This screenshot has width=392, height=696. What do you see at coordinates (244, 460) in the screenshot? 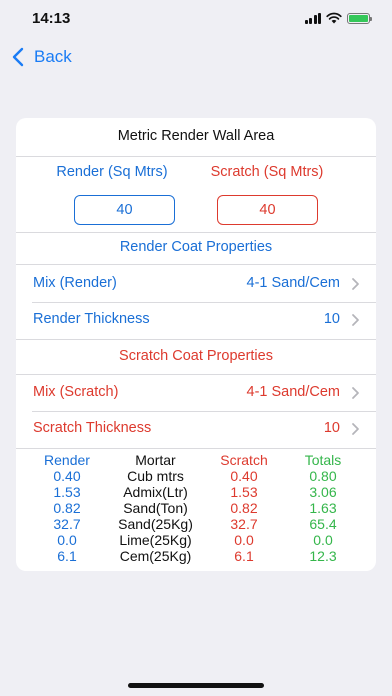
I see `scratch-column-header: Scratch` at bounding box center [244, 460].